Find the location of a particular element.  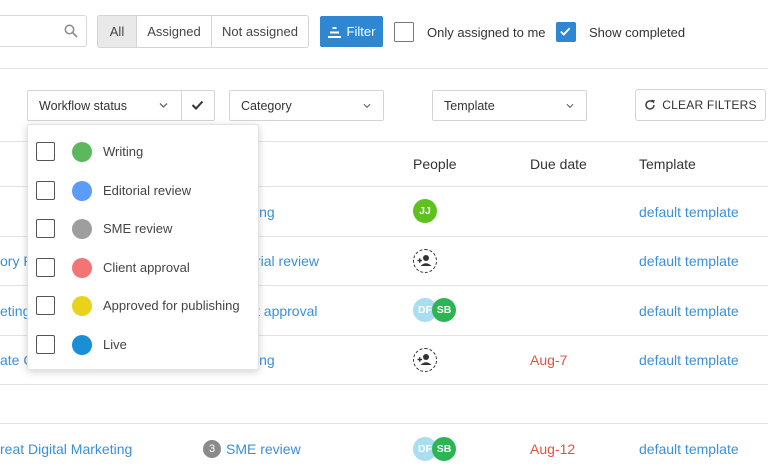

column-header-people: People is located at coordinates (435, 164).